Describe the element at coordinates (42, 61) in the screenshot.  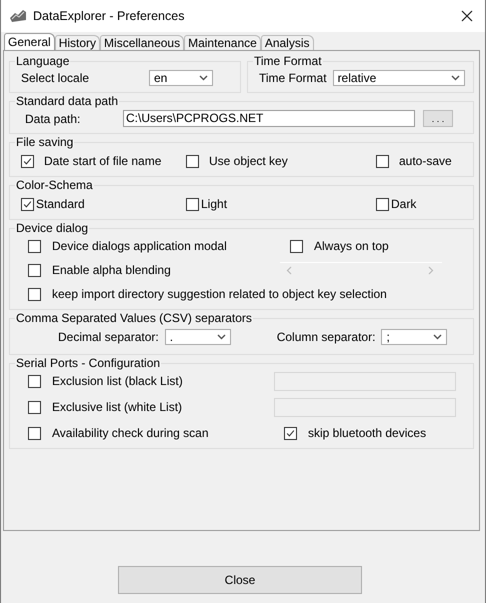
I see `group-title: Language` at that location.